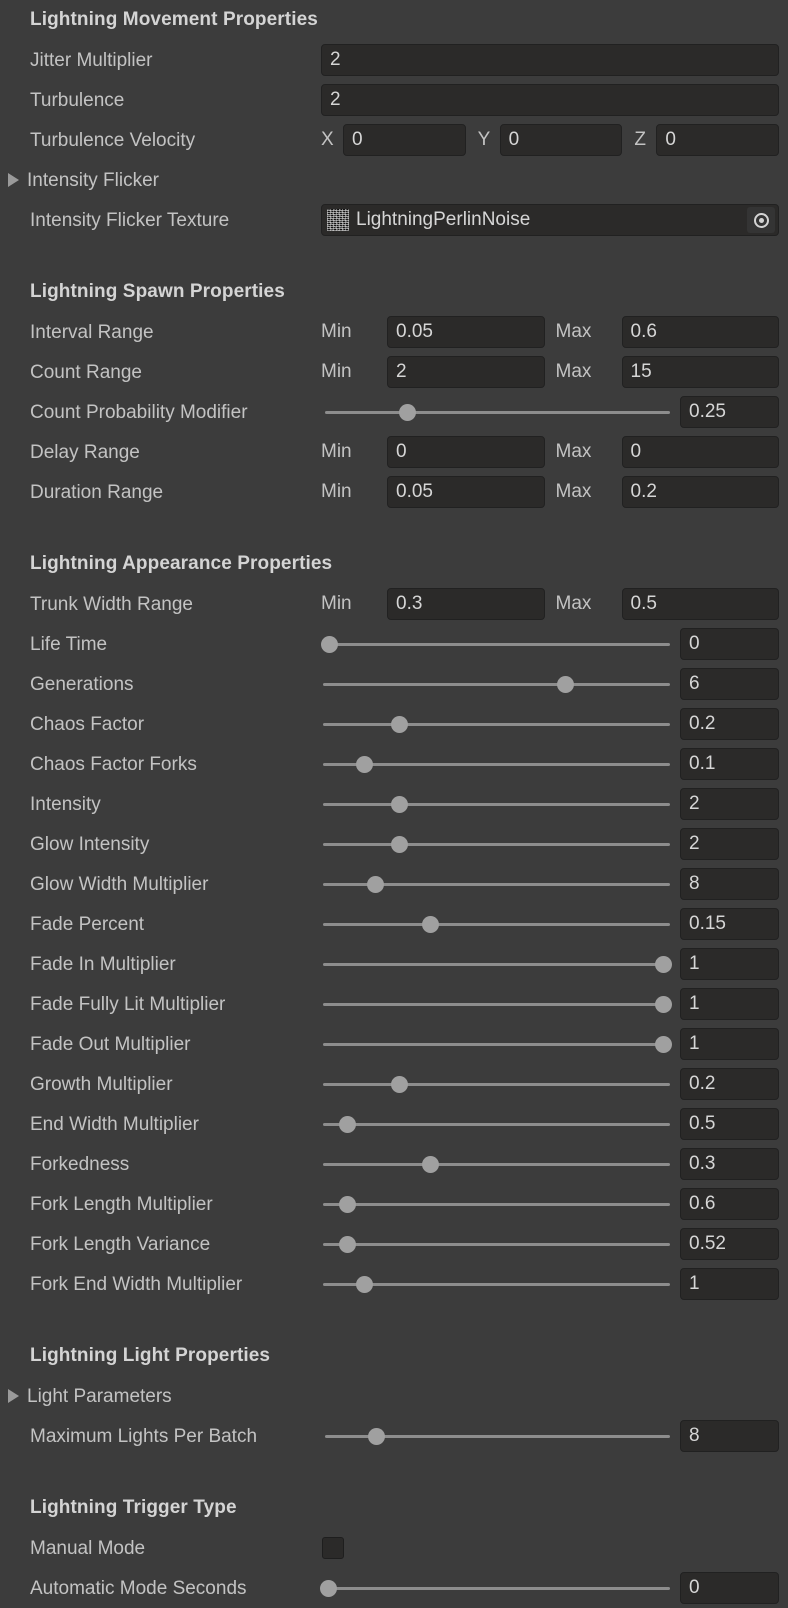 The height and width of the screenshot is (1608, 788). Describe the element at coordinates (101, 1084) in the screenshot. I see `label-appearance-slider: Growth Multiplier` at that location.